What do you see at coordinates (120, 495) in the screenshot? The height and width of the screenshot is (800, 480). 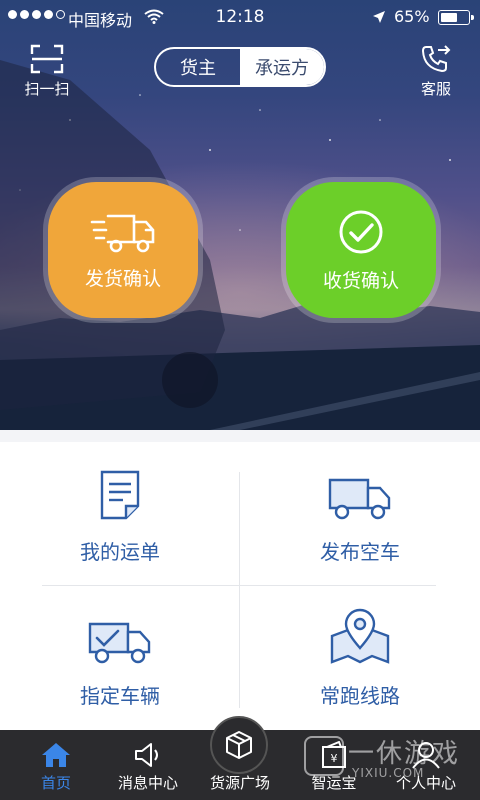 I see `document-icon` at bounding box center [120, 495].